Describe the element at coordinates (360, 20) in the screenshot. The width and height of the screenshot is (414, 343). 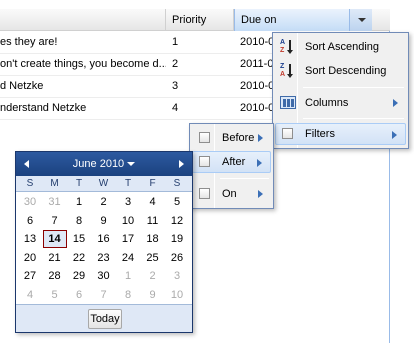
I see `column-menu-trigger` at that location.